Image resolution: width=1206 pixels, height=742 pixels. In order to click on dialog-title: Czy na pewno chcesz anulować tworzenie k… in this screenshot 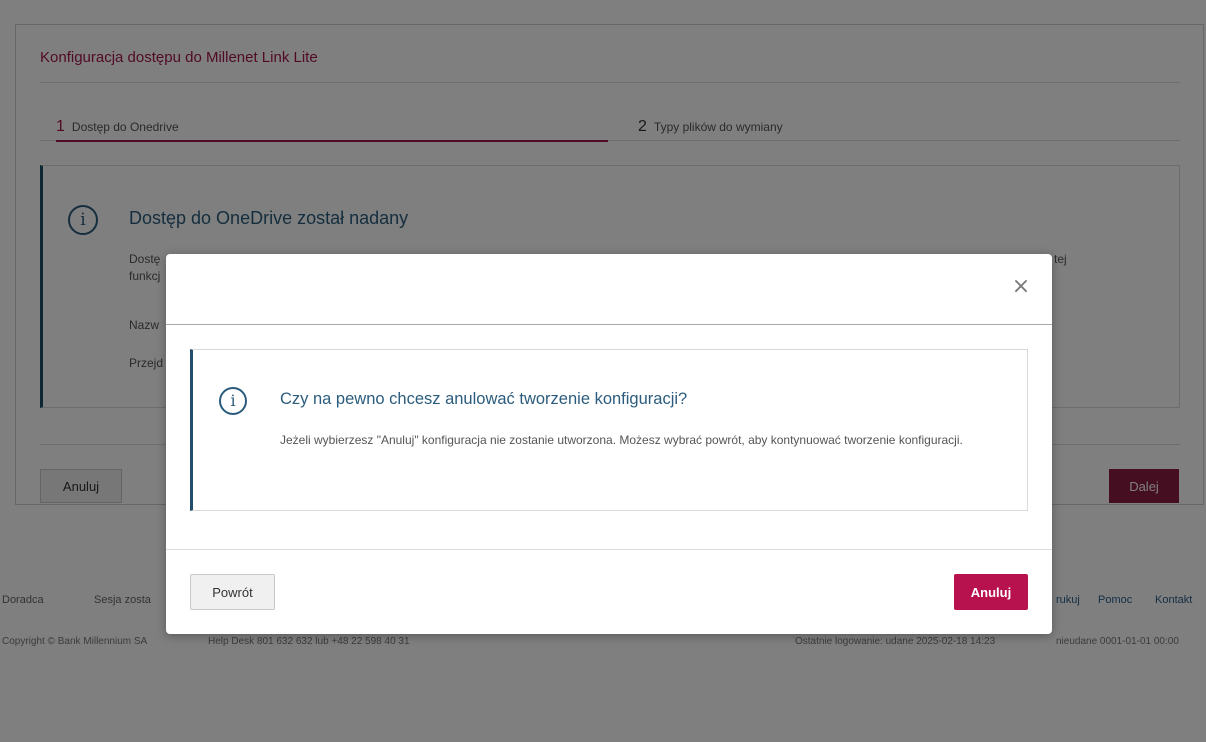, I will do `click(484, 399)`.